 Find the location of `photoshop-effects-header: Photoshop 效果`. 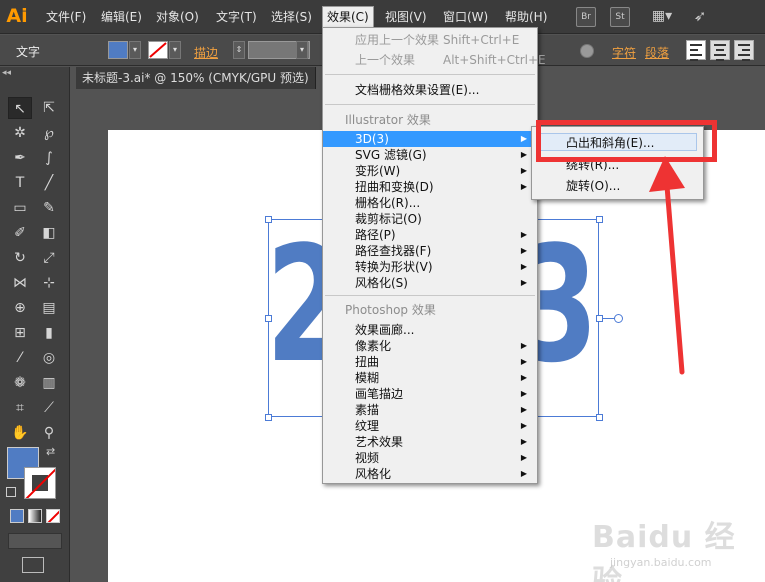

photoshop-effects-header: Photoshop 效果 is located at coordinates (390, 310).